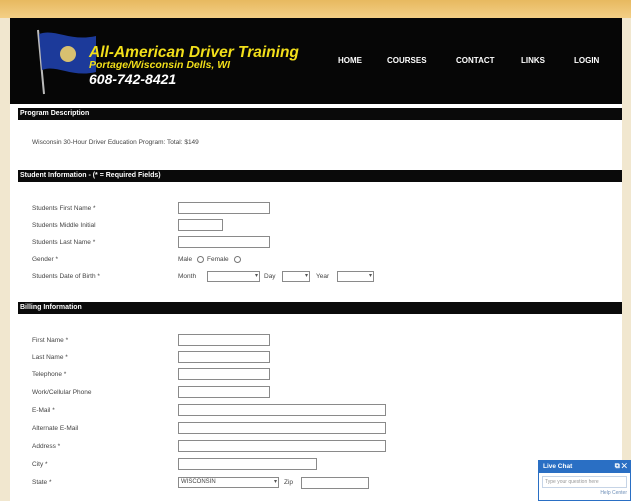 The width and height of the screenshot is (631, 501). What do you see at coordinates (558, 466) in the screenshot?
I see `live-chat-title: Live Chat` at bounding box center [558, 466].